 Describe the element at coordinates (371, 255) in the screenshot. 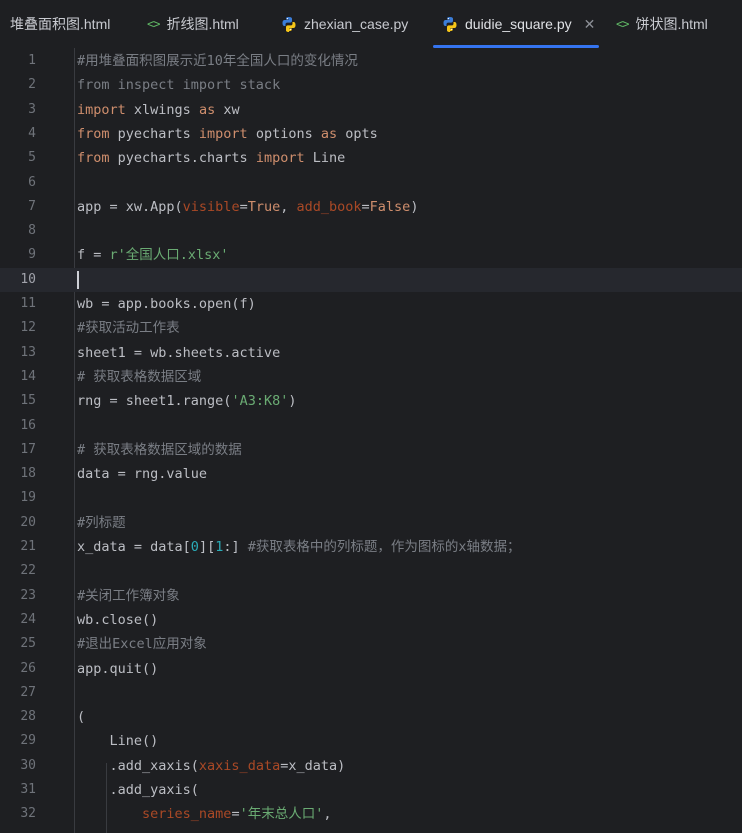

I see `code-line: 9 f = r'全国人口.xlsx'` at that location.